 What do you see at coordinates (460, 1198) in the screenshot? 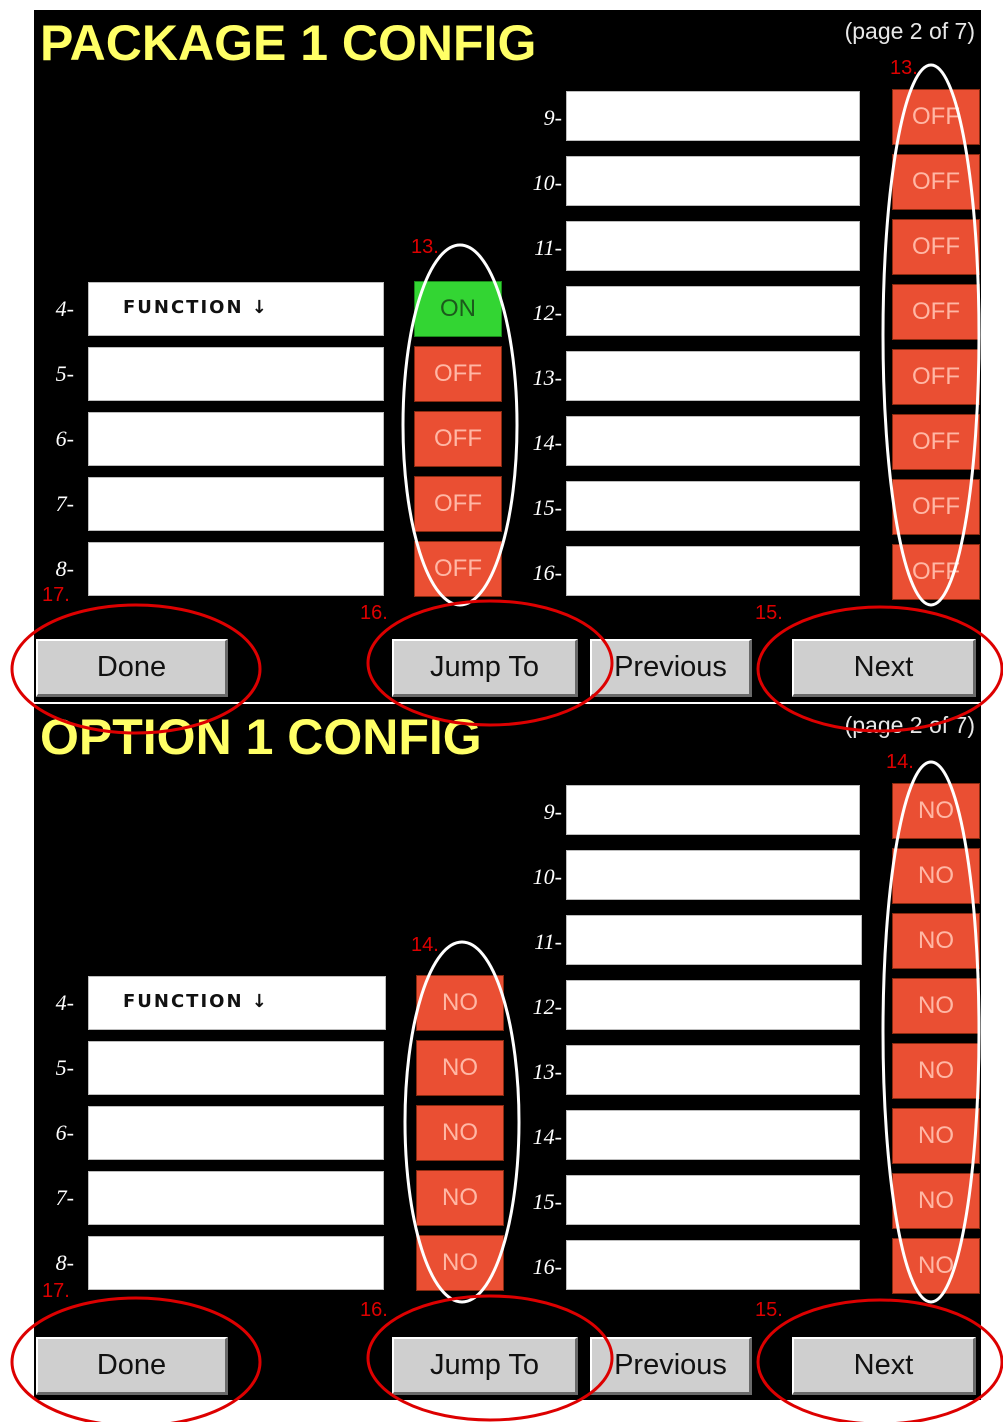
I see `toggle-row-7: NO` at bounding box center [460, 1198].